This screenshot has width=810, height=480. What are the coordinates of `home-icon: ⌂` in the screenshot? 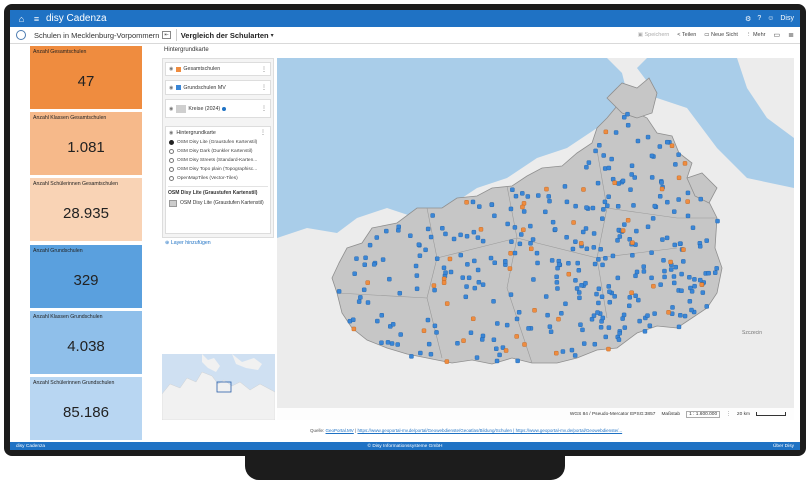 It's located at (21, 19).